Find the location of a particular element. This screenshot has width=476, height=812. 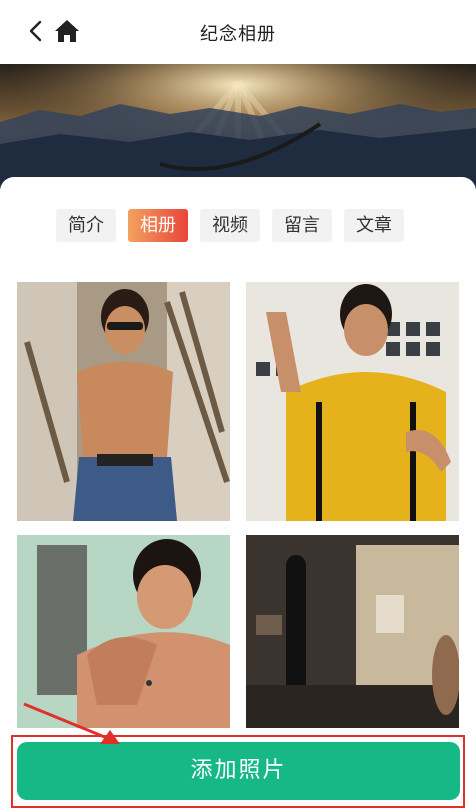

top-nav-bar: 纪念相册 is located at coordinates (238, 32).